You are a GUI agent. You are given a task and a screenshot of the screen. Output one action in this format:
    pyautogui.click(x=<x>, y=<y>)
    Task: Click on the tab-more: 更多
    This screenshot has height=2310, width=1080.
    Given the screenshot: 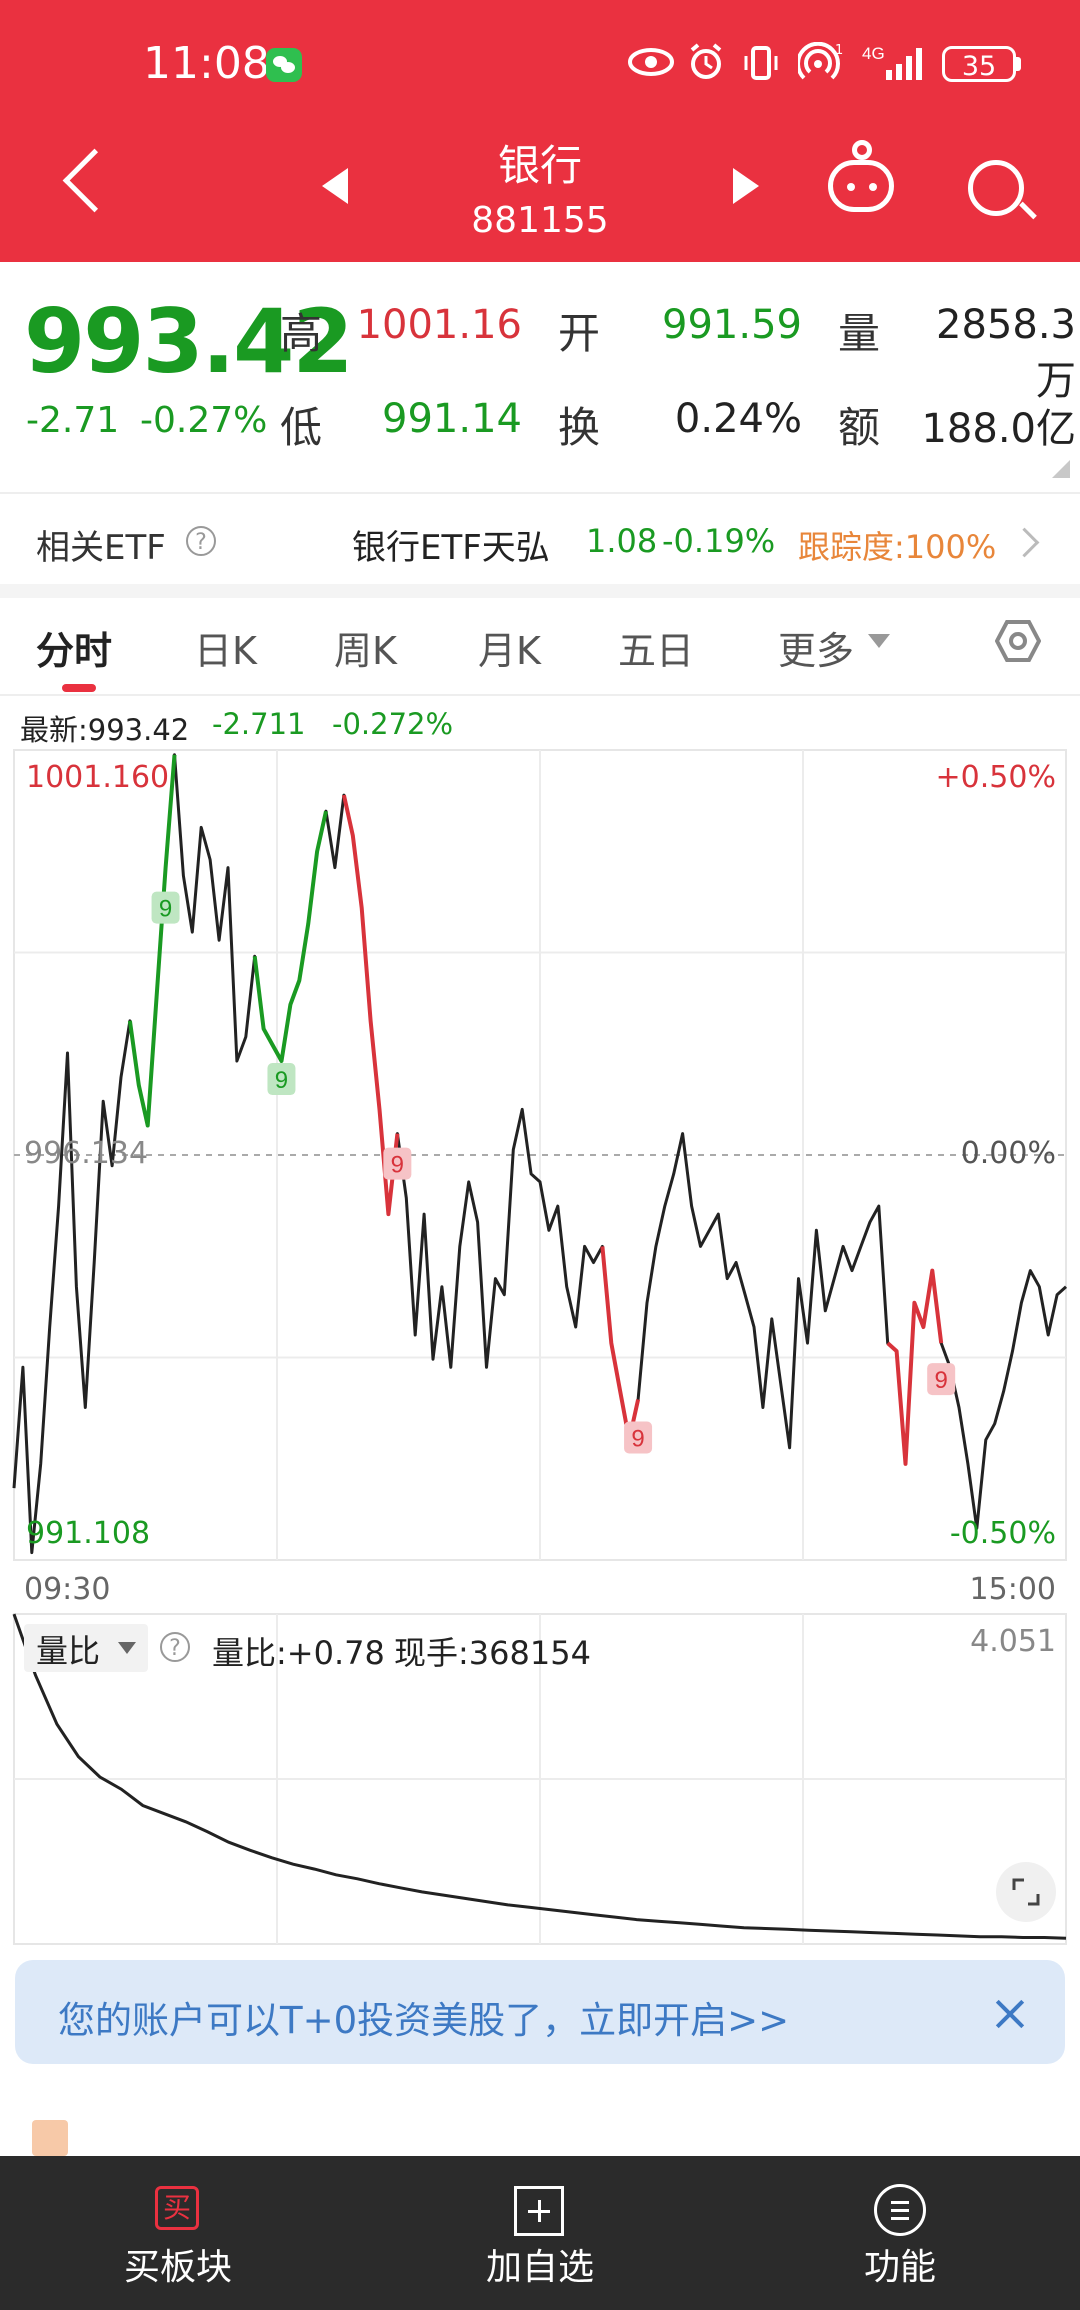 What is the action you would take?
    pyautogui.click(x=816, y=647)
    